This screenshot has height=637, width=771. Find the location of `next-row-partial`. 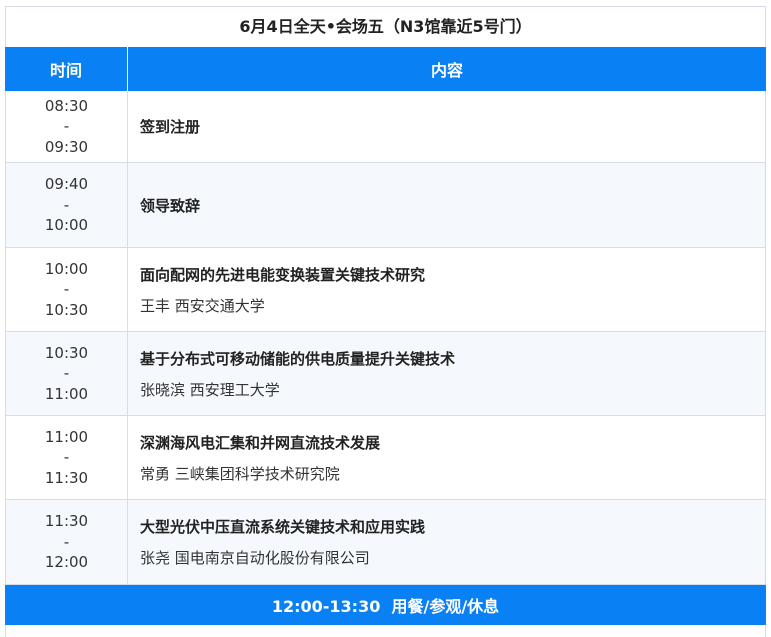

next-row-partial is located at coordinates (385, 631).